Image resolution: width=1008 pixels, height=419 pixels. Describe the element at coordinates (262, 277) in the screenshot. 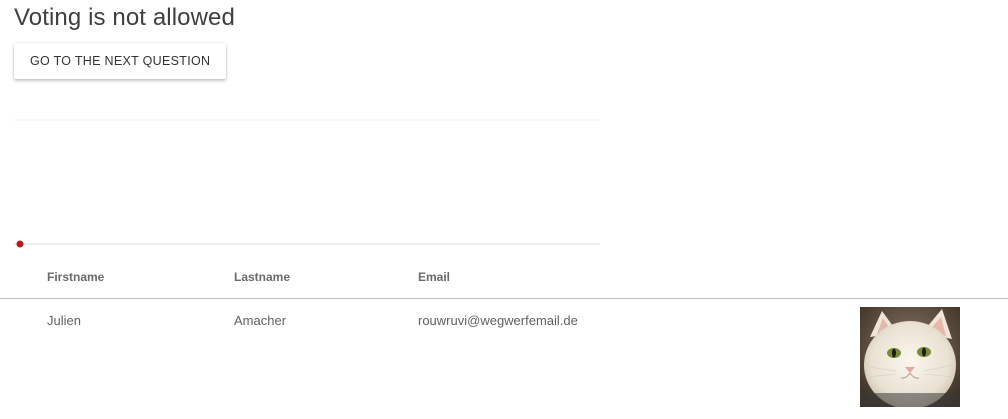

I see `column-header-lastname: Lastname` at that location.